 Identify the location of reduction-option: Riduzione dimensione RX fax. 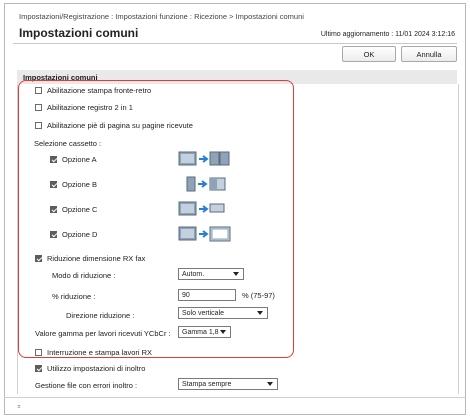
(90, 258).